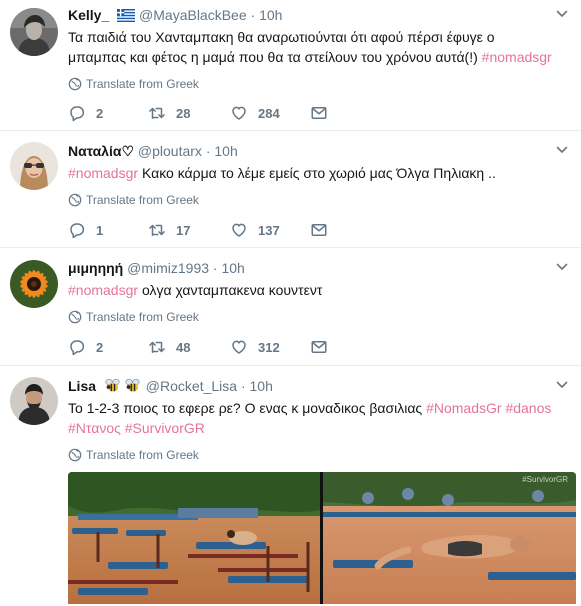  What do you see at coordinates (169, 231) in the screenshot?
I see `retweet-button: 17` at bounding box center [169, 231].